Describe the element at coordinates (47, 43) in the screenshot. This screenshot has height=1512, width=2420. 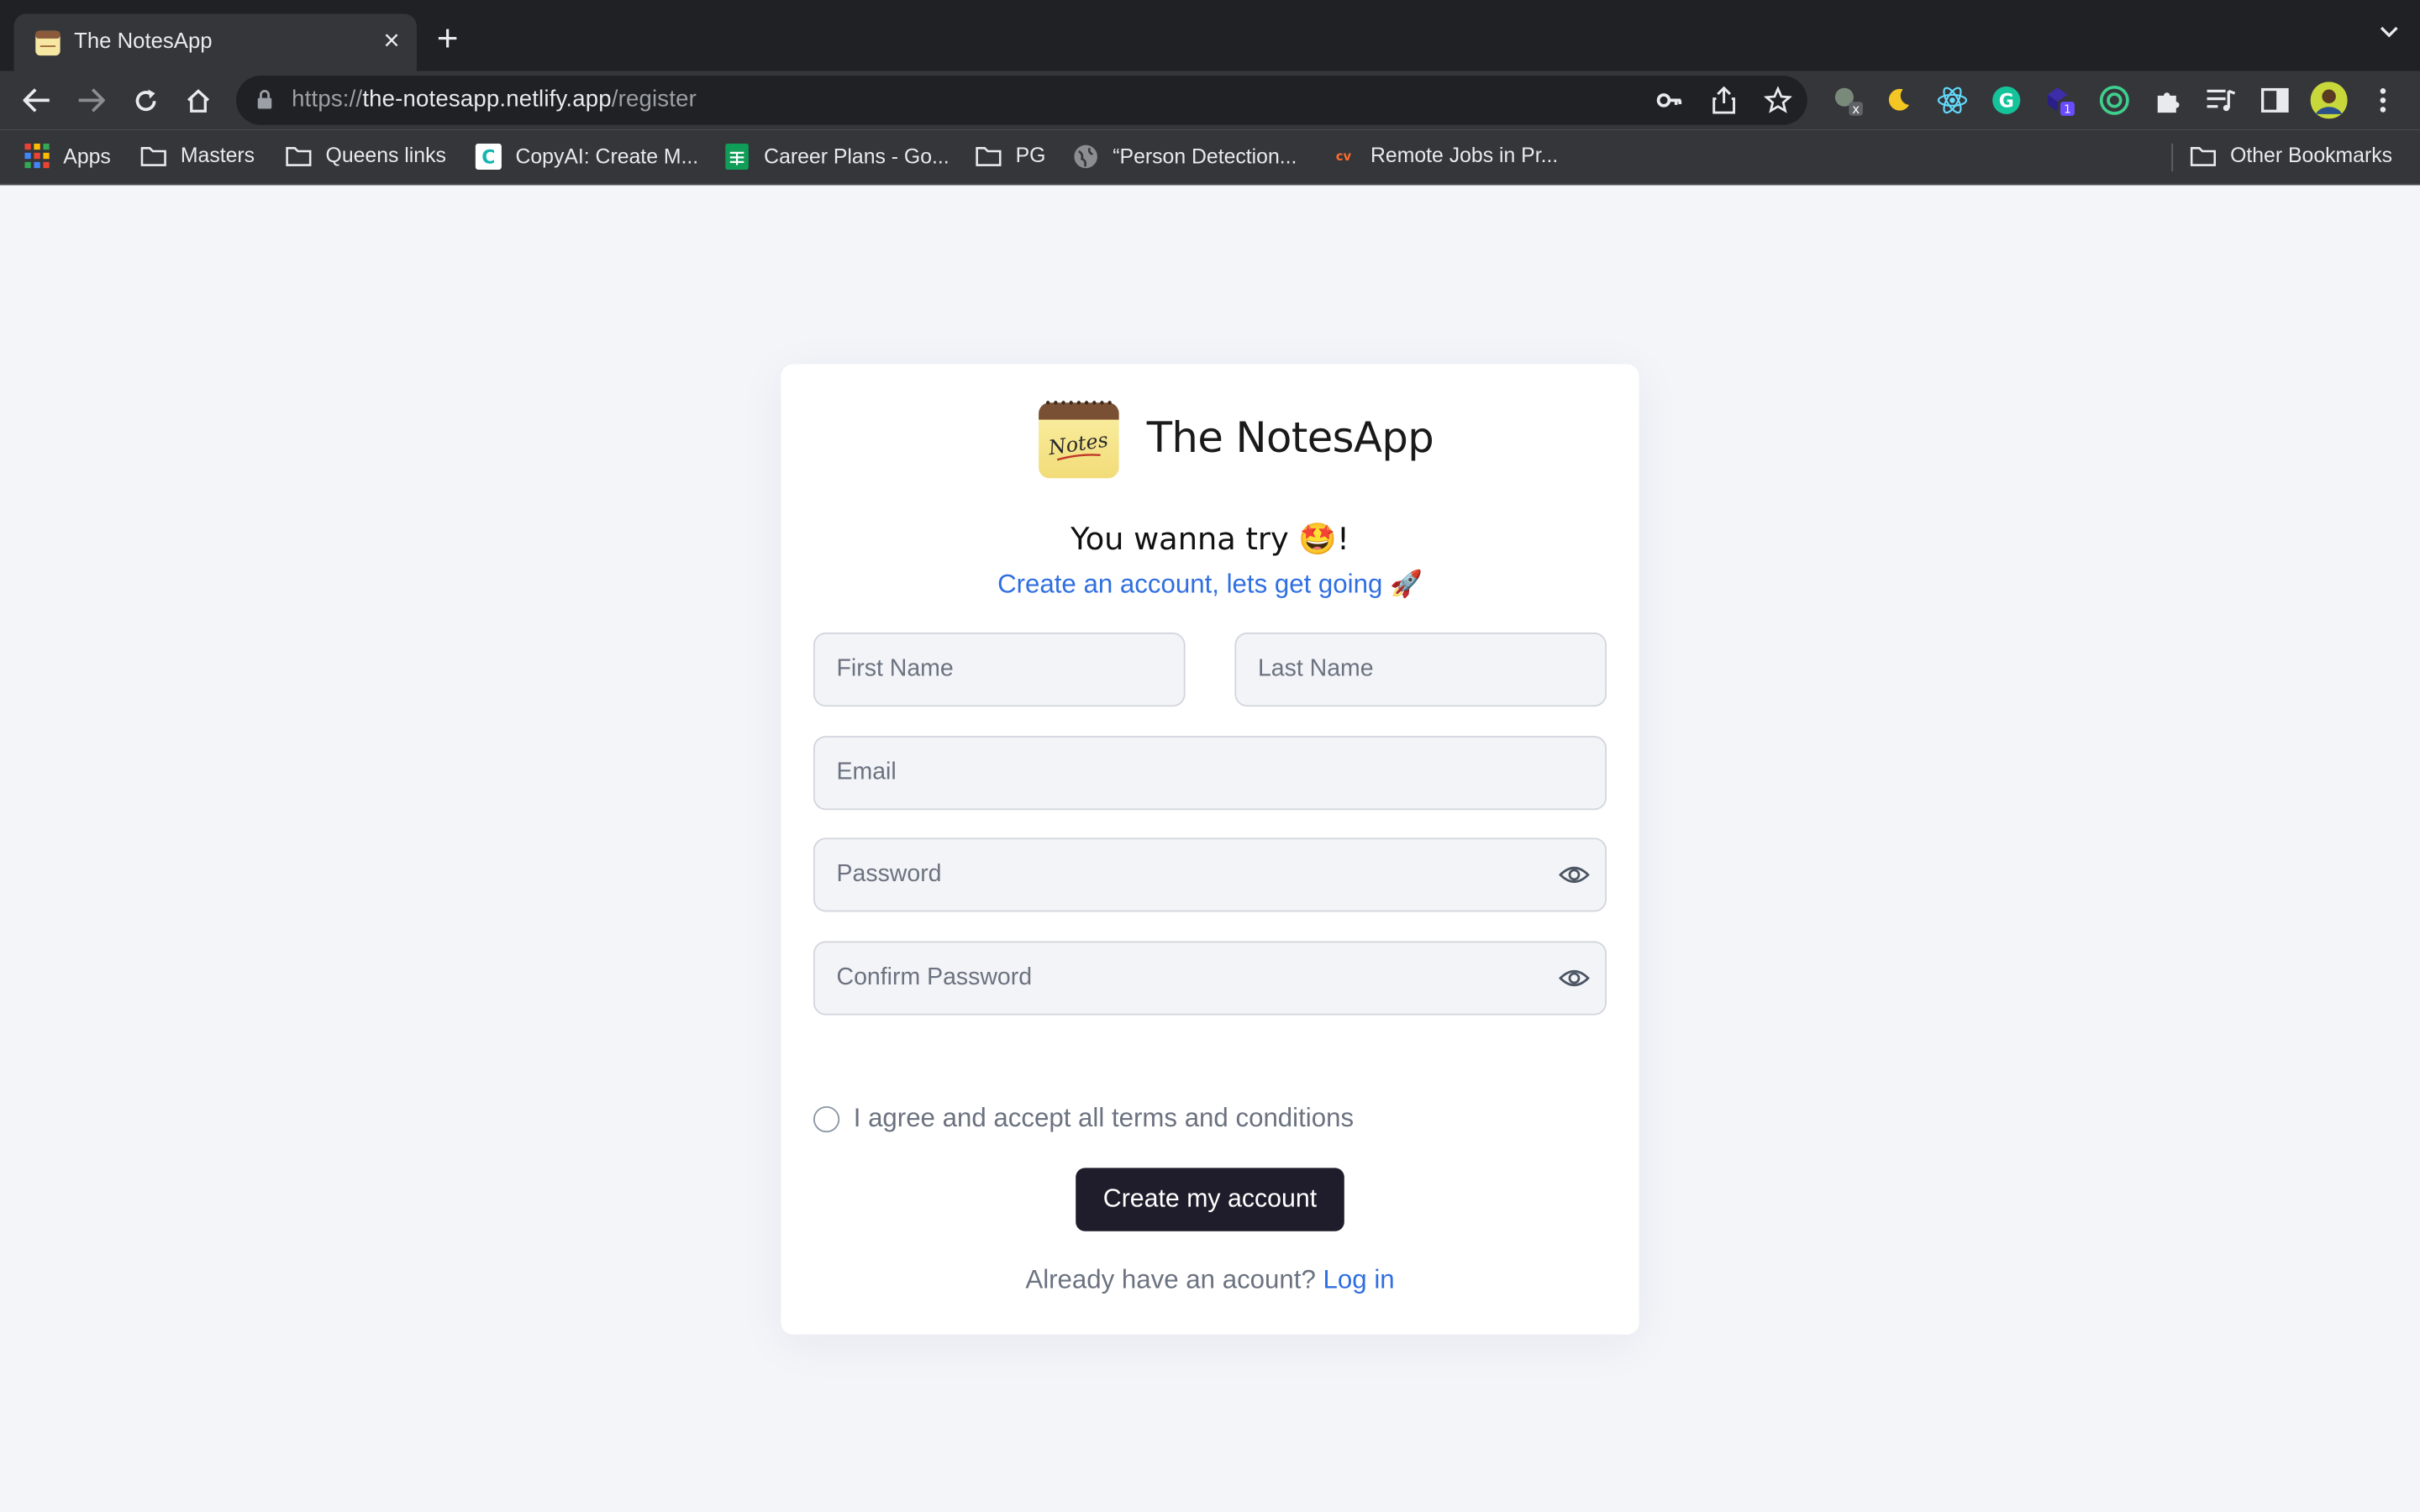
I see `notes-favicon-icon` at that location.